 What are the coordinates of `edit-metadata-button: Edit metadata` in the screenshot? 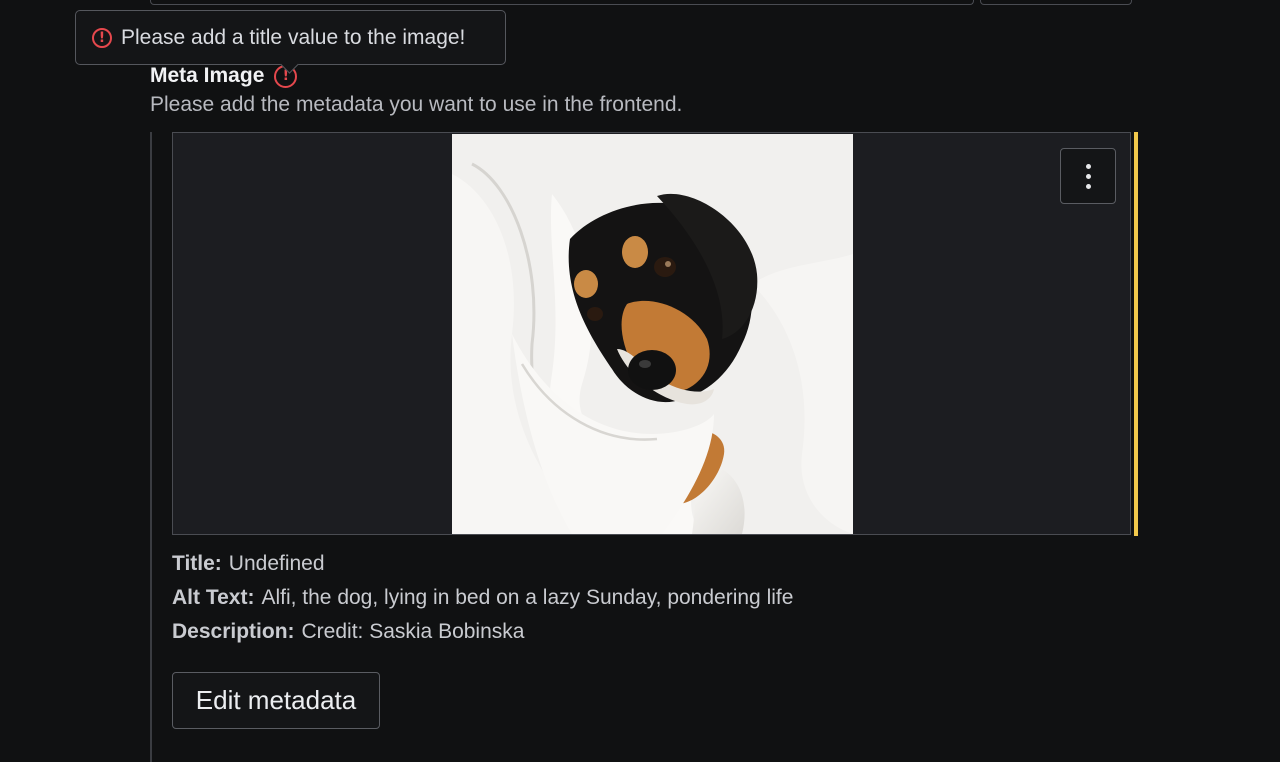 It's located at (276, 700).